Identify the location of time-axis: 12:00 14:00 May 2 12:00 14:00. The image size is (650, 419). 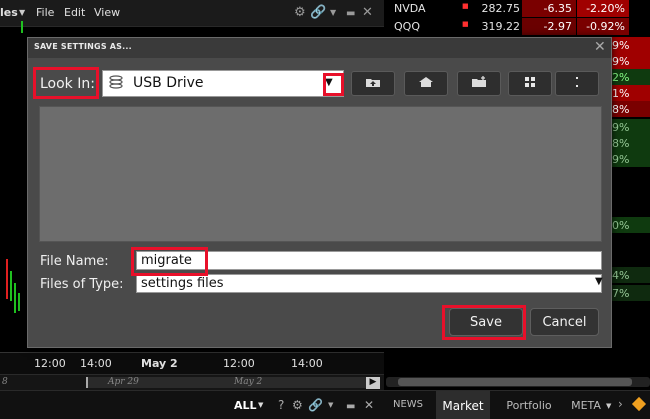
(192, 363).